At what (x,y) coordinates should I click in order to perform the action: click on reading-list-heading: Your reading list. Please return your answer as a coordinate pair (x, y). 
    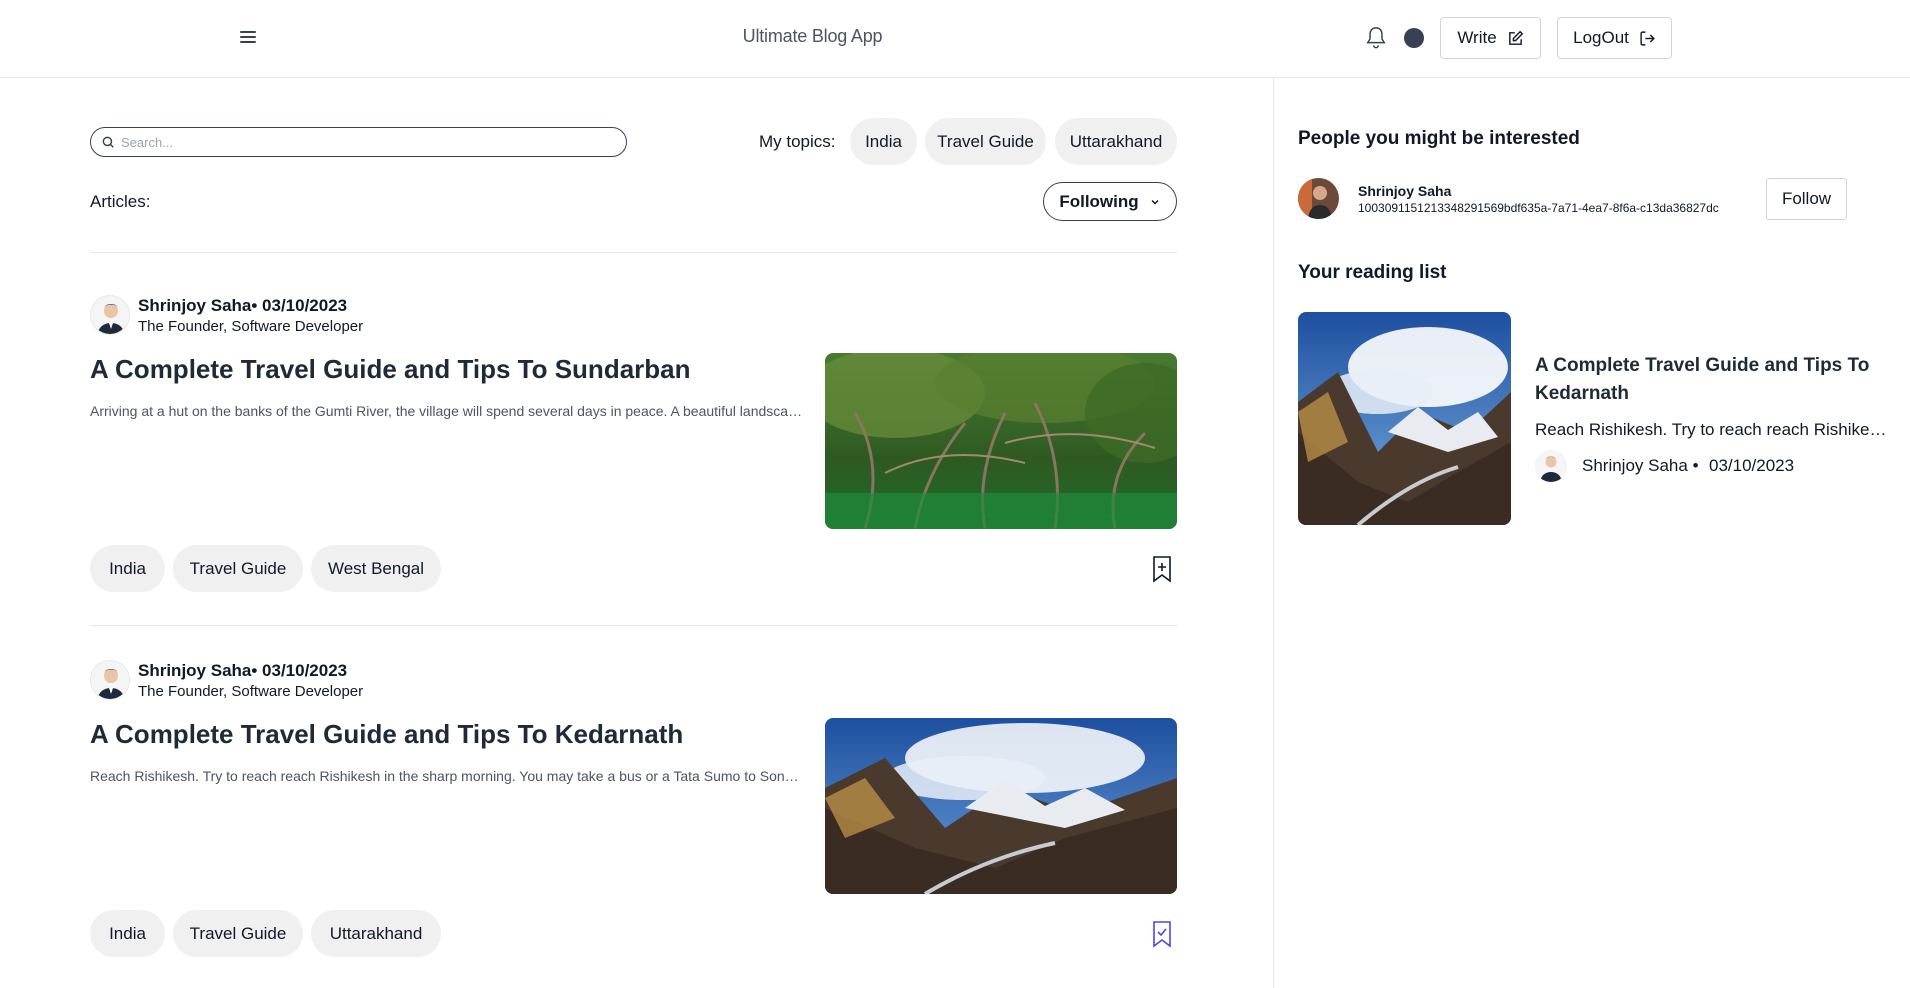
    Looking at the image, I should click on (1372, 272).